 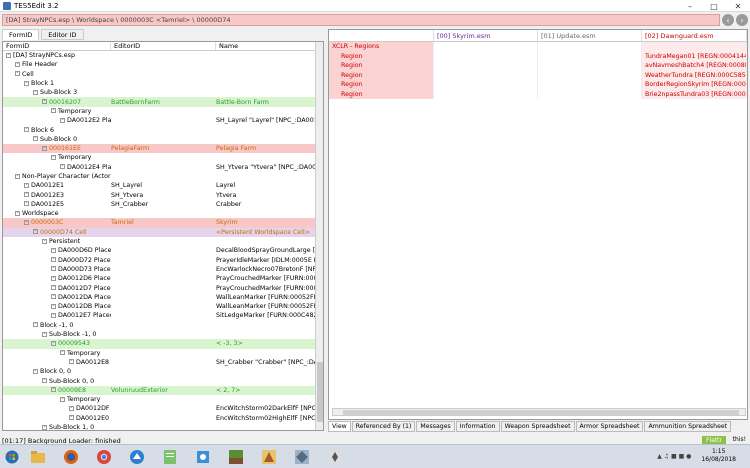 I want to click on firefox-icon, so click(x=71, y=457).